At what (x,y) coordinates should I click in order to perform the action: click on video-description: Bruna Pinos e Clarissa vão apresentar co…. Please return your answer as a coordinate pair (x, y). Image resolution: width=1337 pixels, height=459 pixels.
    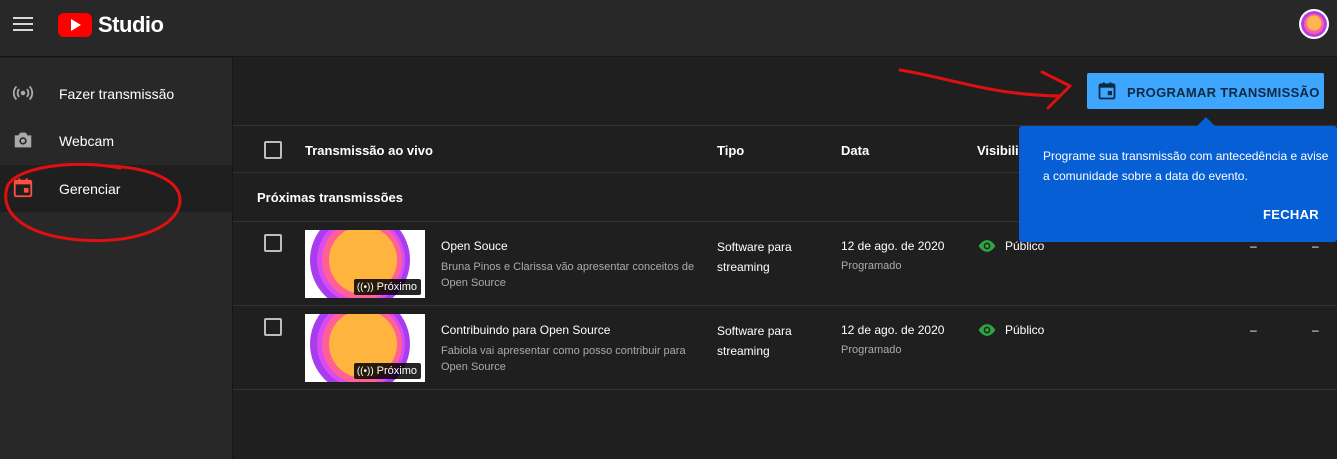
    Looking at the image, I should click on (568, 275).